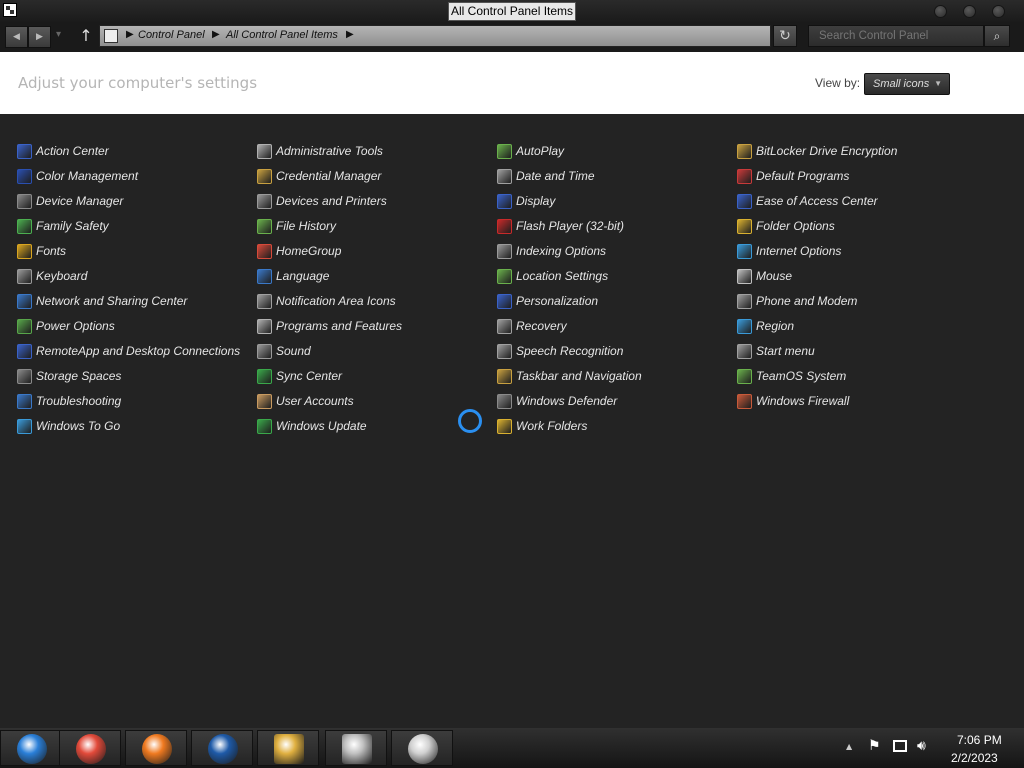 Image resolution: width=1024 pixels, height=768 pixels. I want to click on control-panel-item: Storage Spaces, so click(69, 376).